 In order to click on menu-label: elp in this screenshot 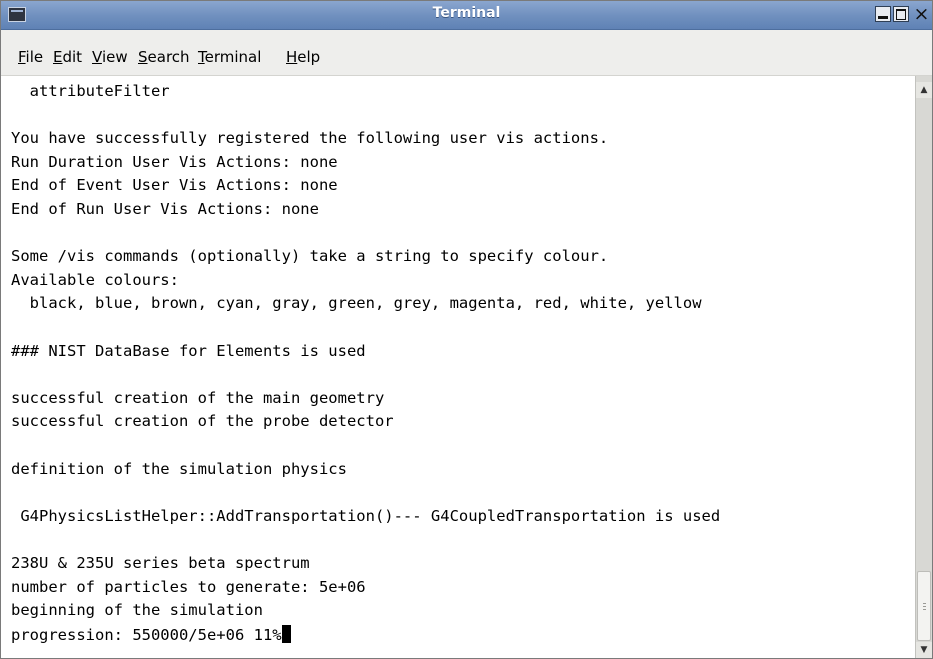, I will do `click(309, 57)`.